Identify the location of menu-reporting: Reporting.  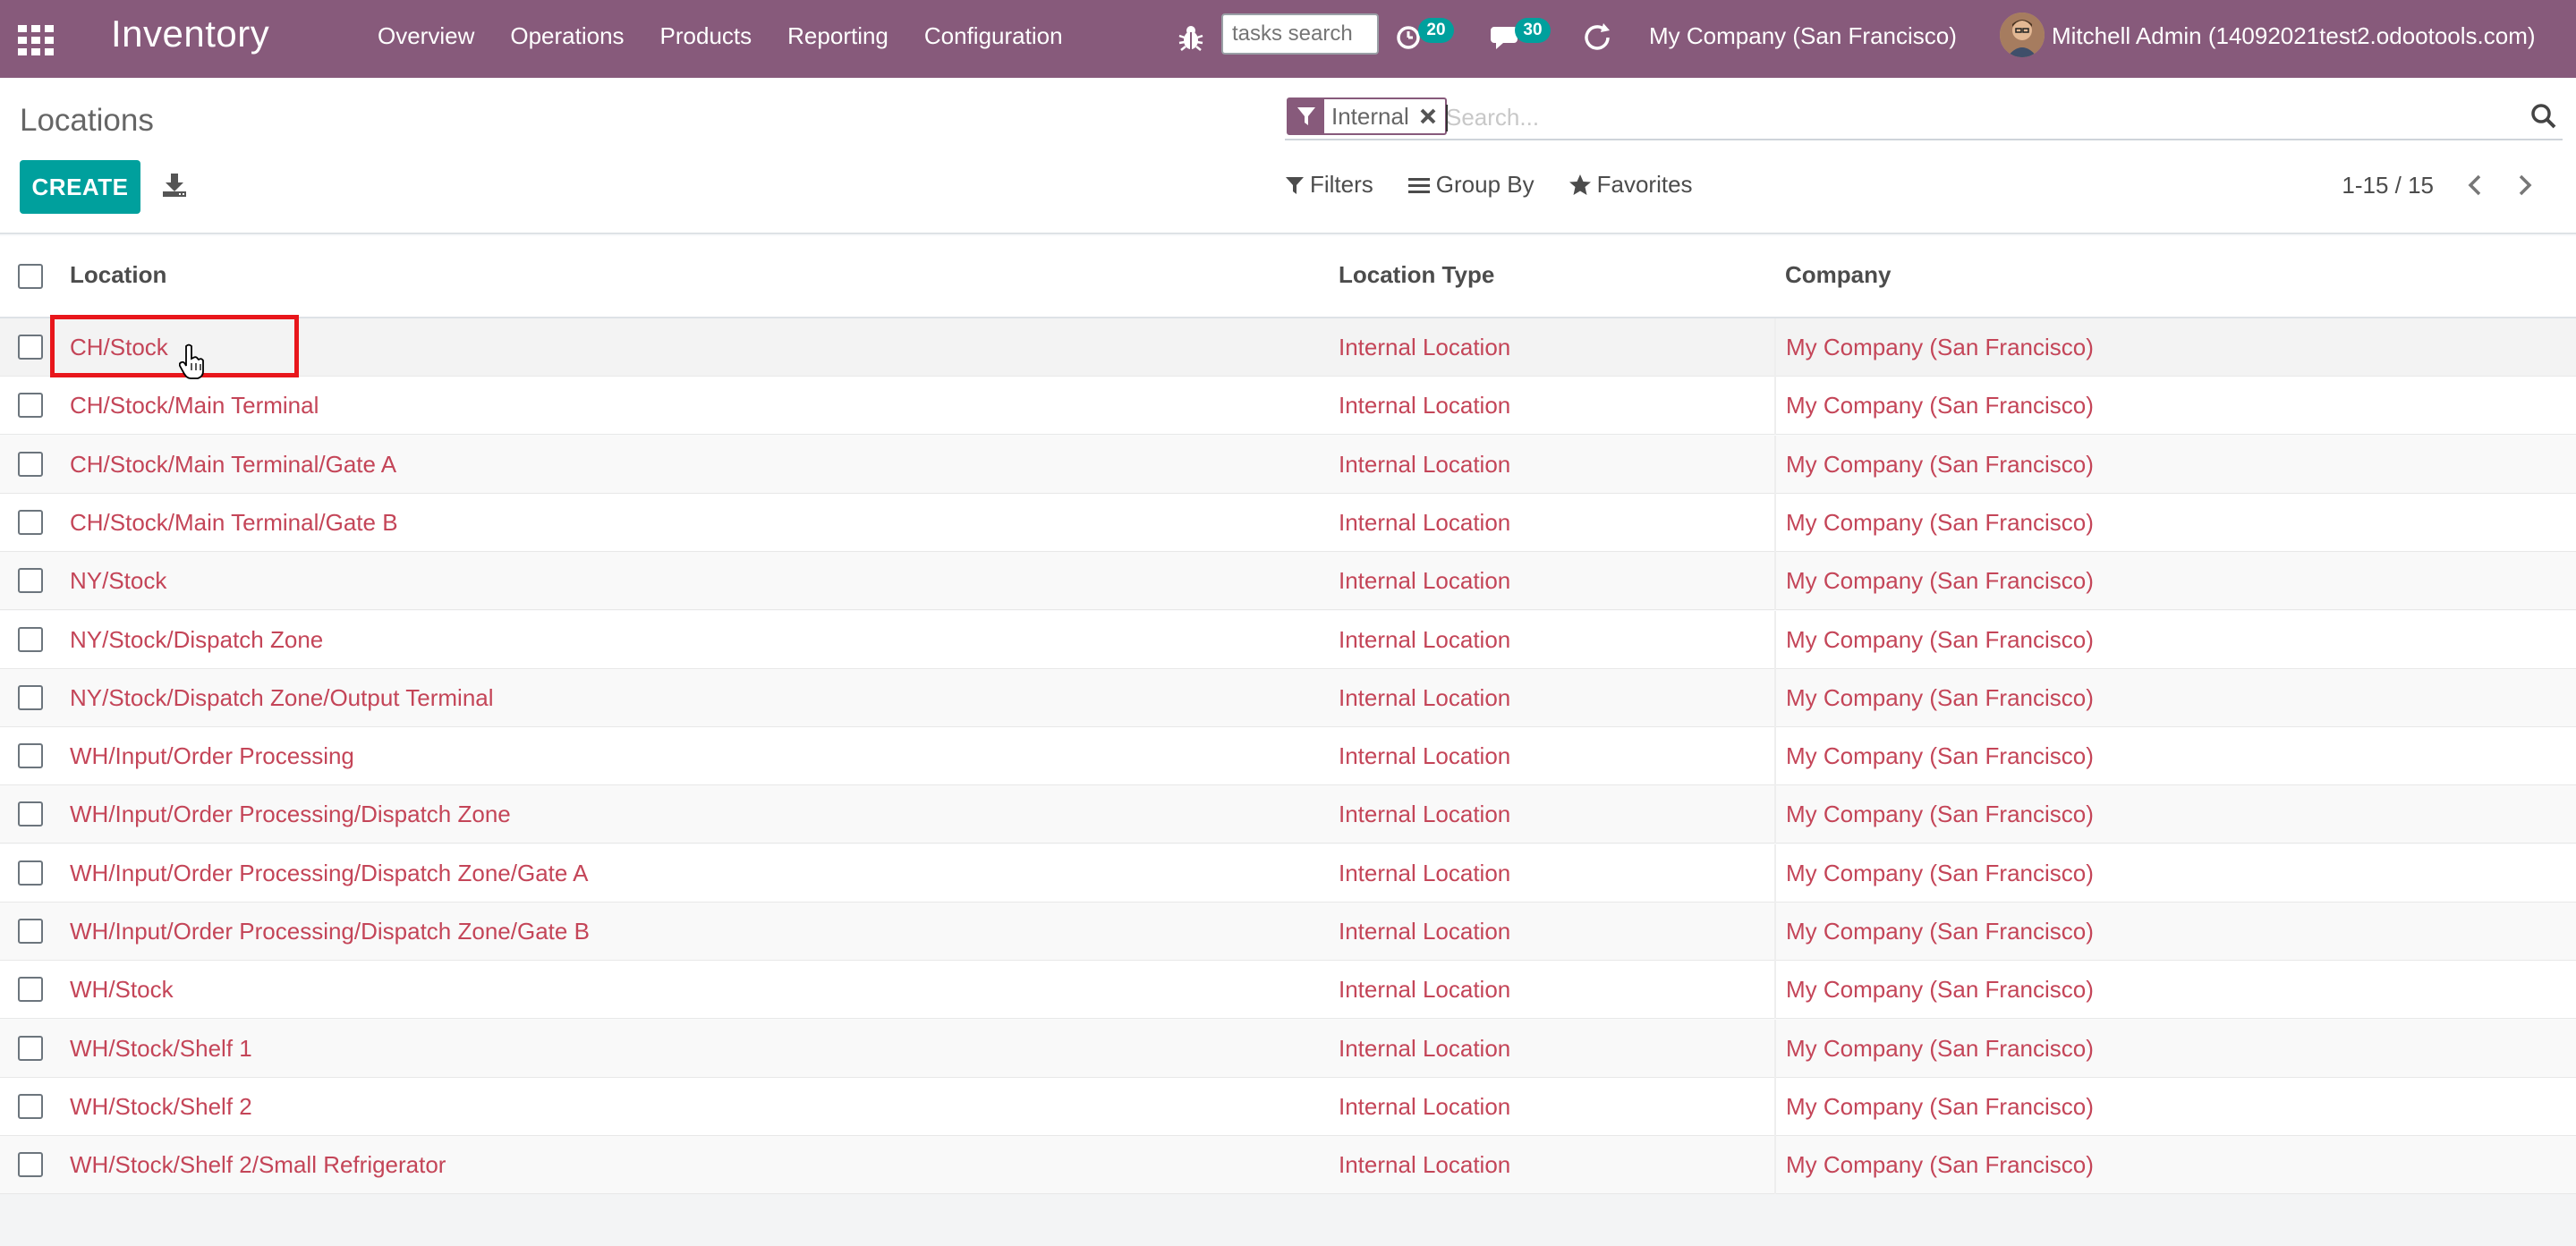
(837, 36).